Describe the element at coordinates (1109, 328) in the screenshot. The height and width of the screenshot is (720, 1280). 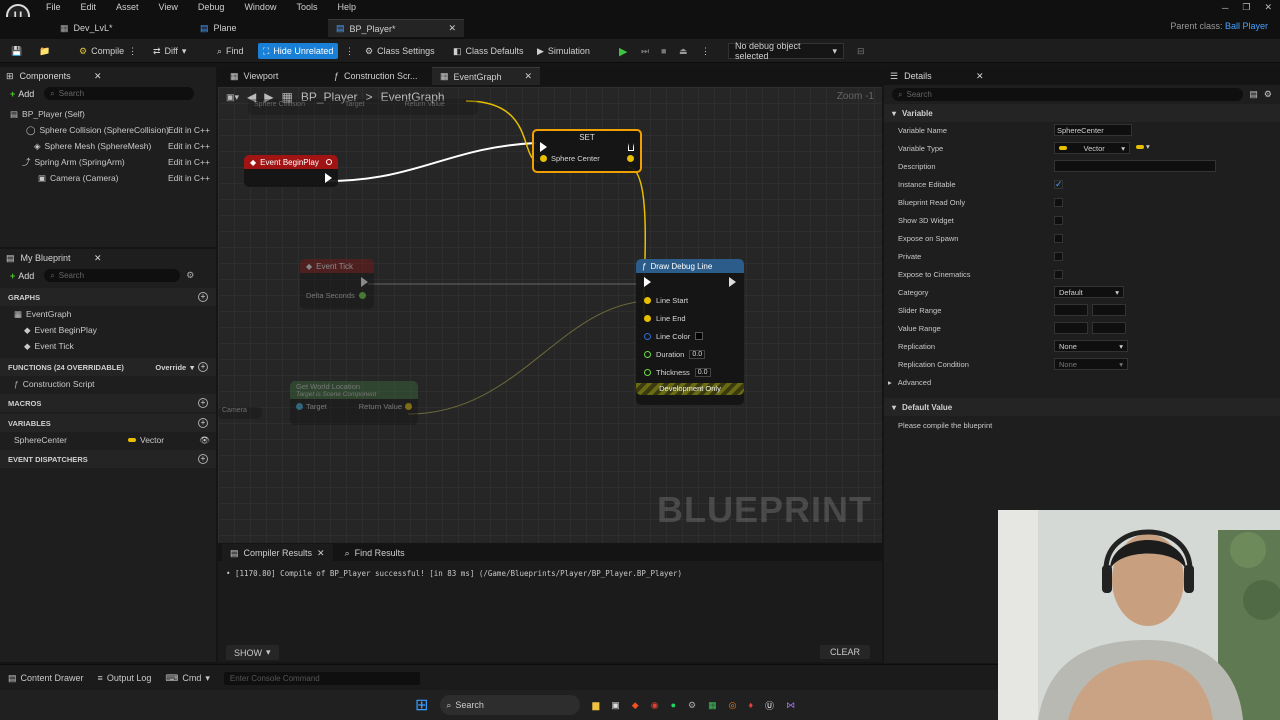
I see `value-max-input` at that location.